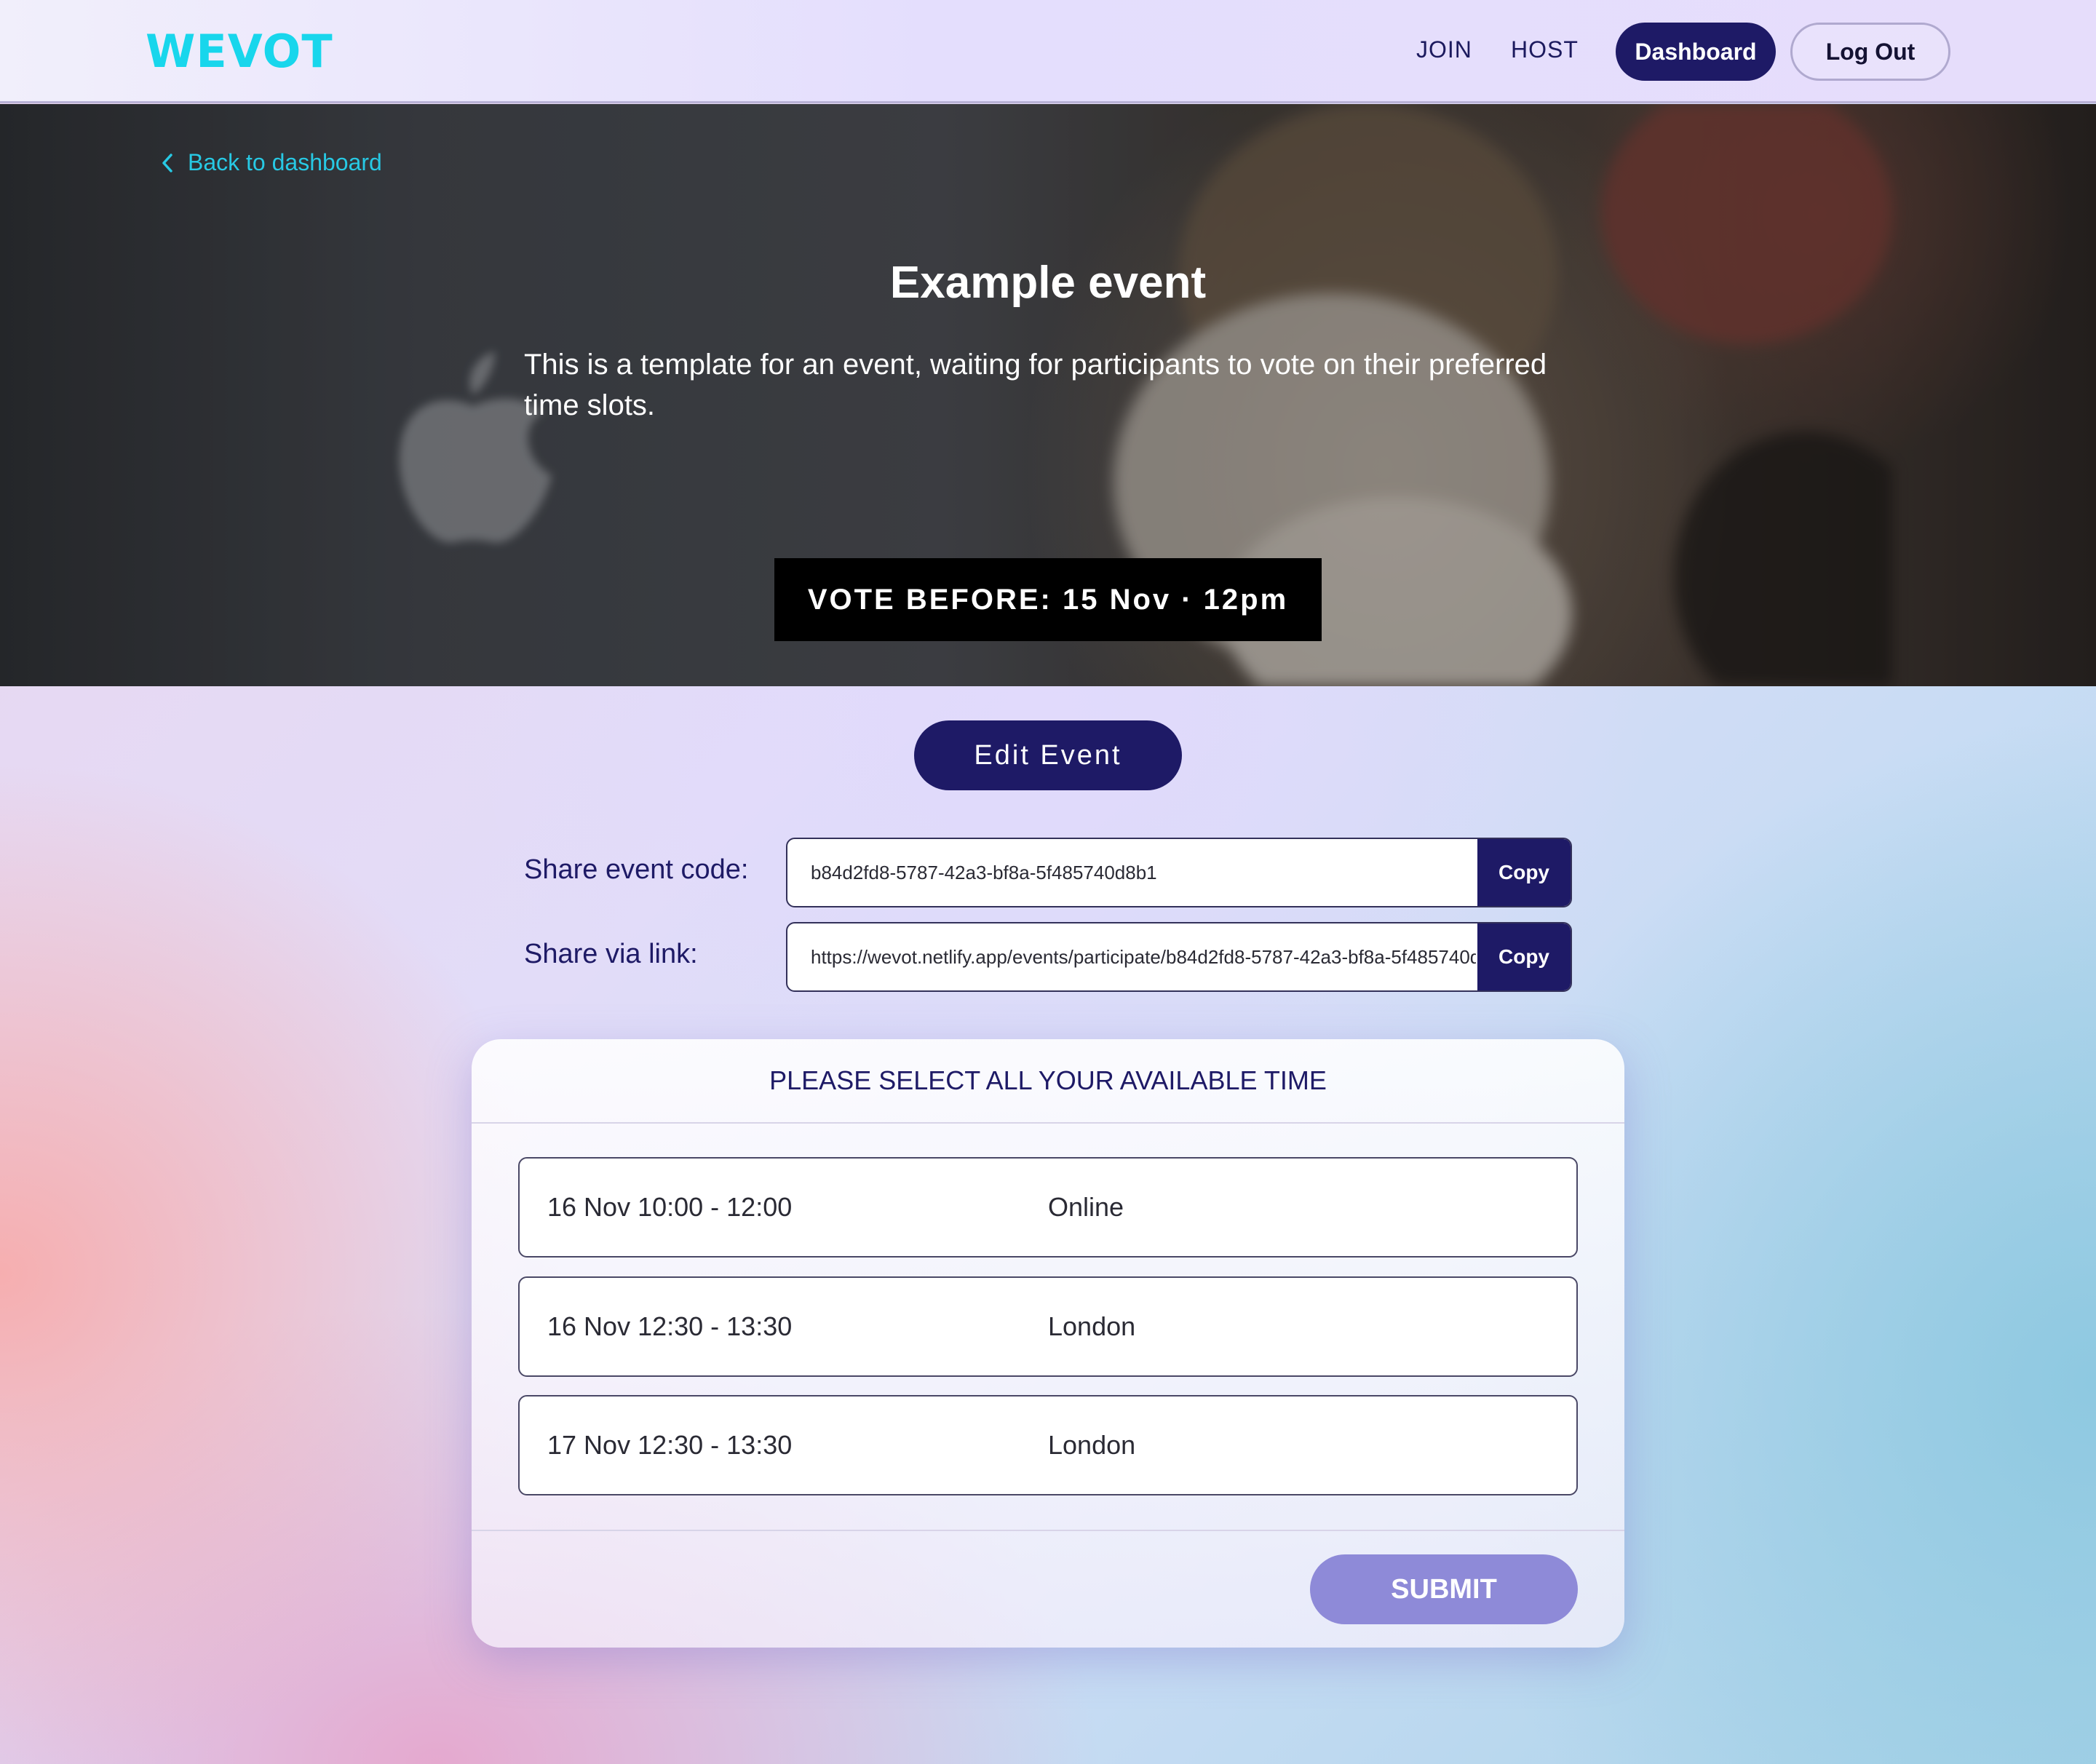  I want to click on copy-link-button: Copy, so click(1524, 956).